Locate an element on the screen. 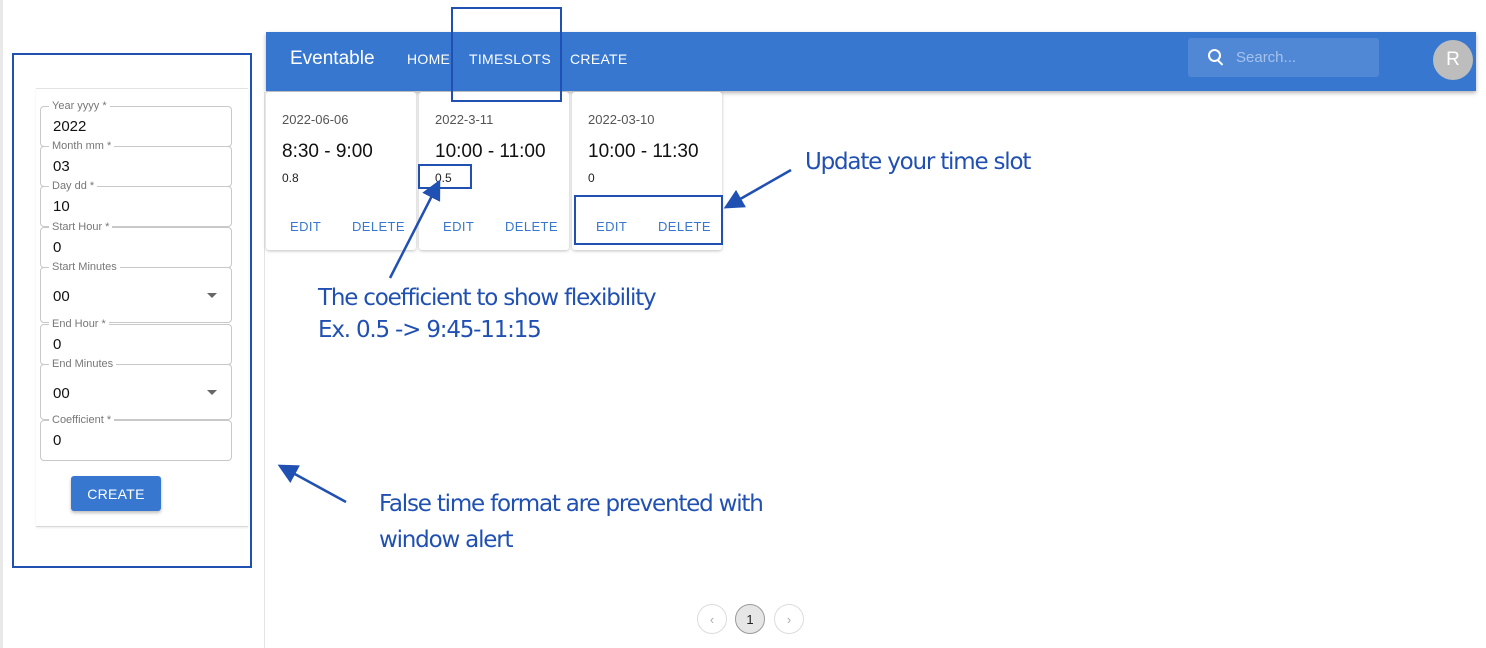 Image resolution: width=1486 pixels, height=648 pixels. annotation-coefficient-line1: The coefficient to show flexibility is located at coordinates (487, 298).